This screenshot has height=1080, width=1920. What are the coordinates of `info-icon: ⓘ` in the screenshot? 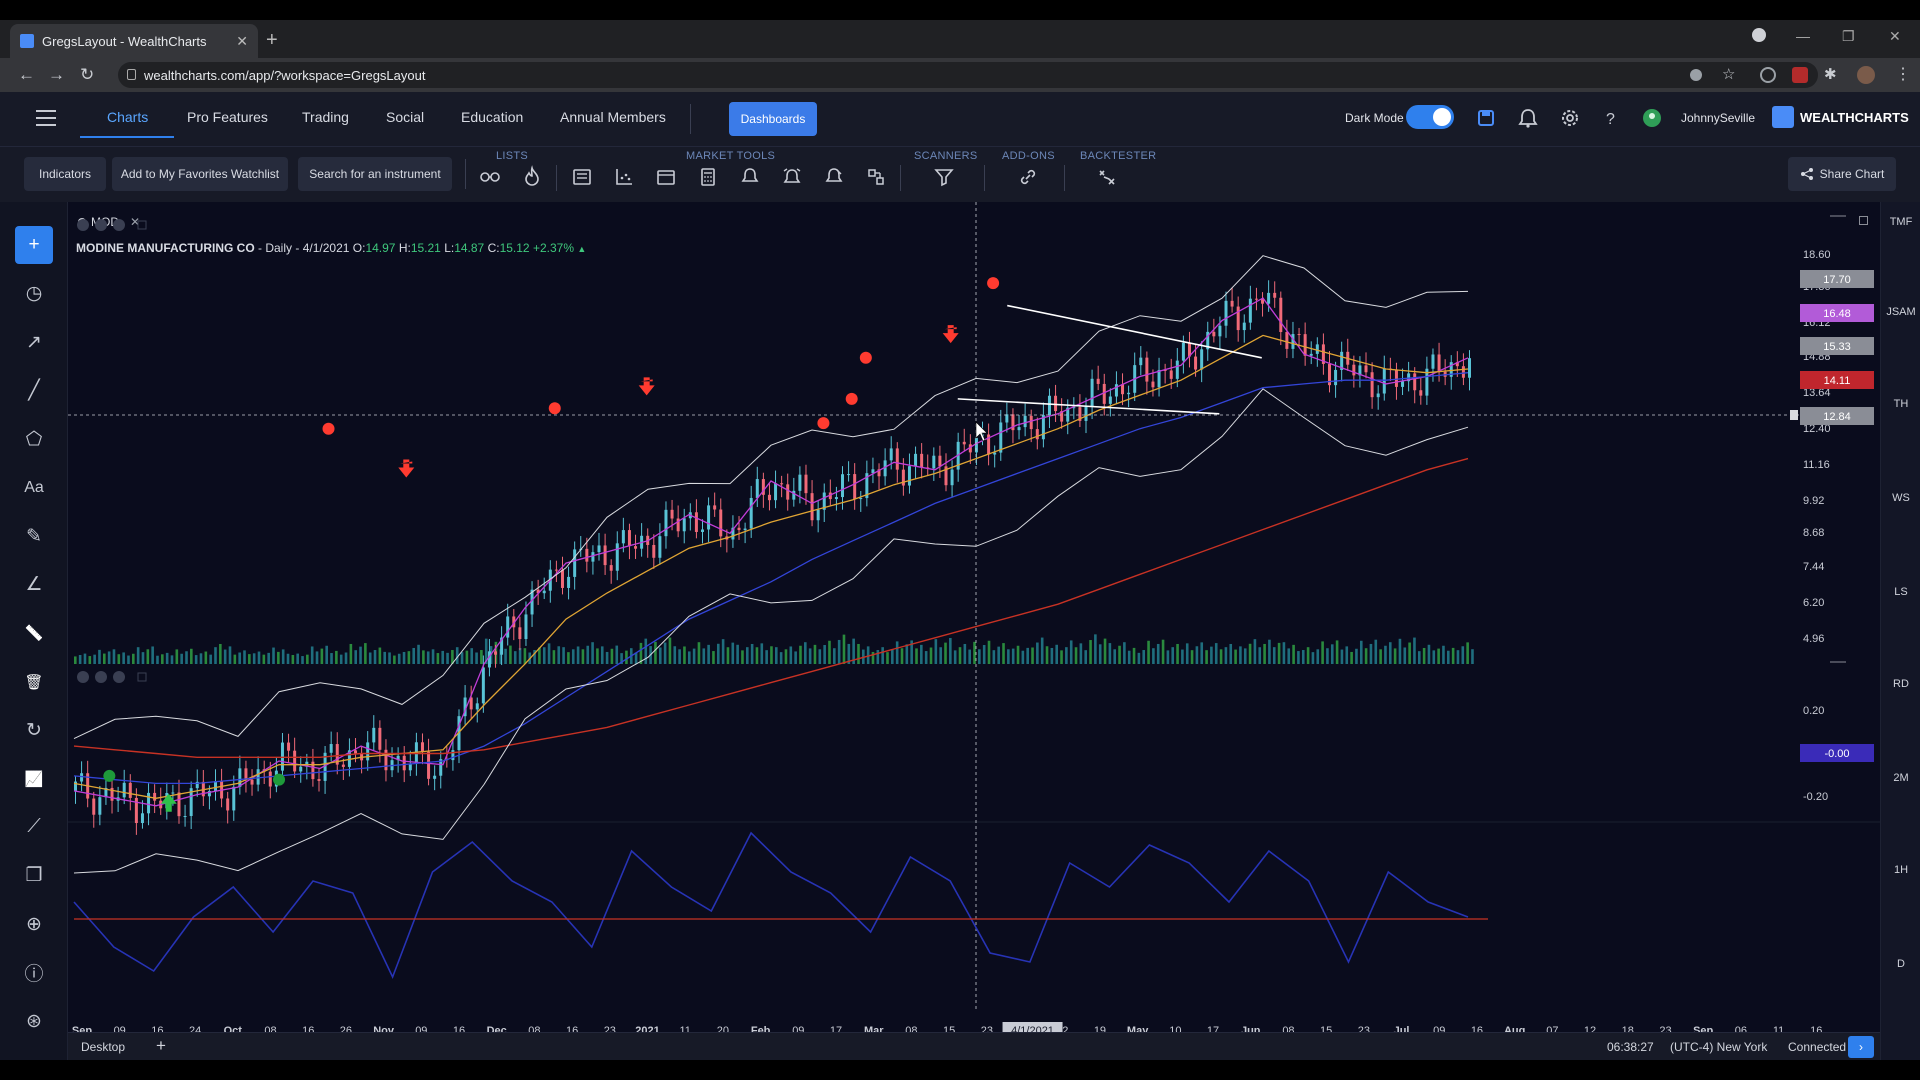 It's located at (34, 973).